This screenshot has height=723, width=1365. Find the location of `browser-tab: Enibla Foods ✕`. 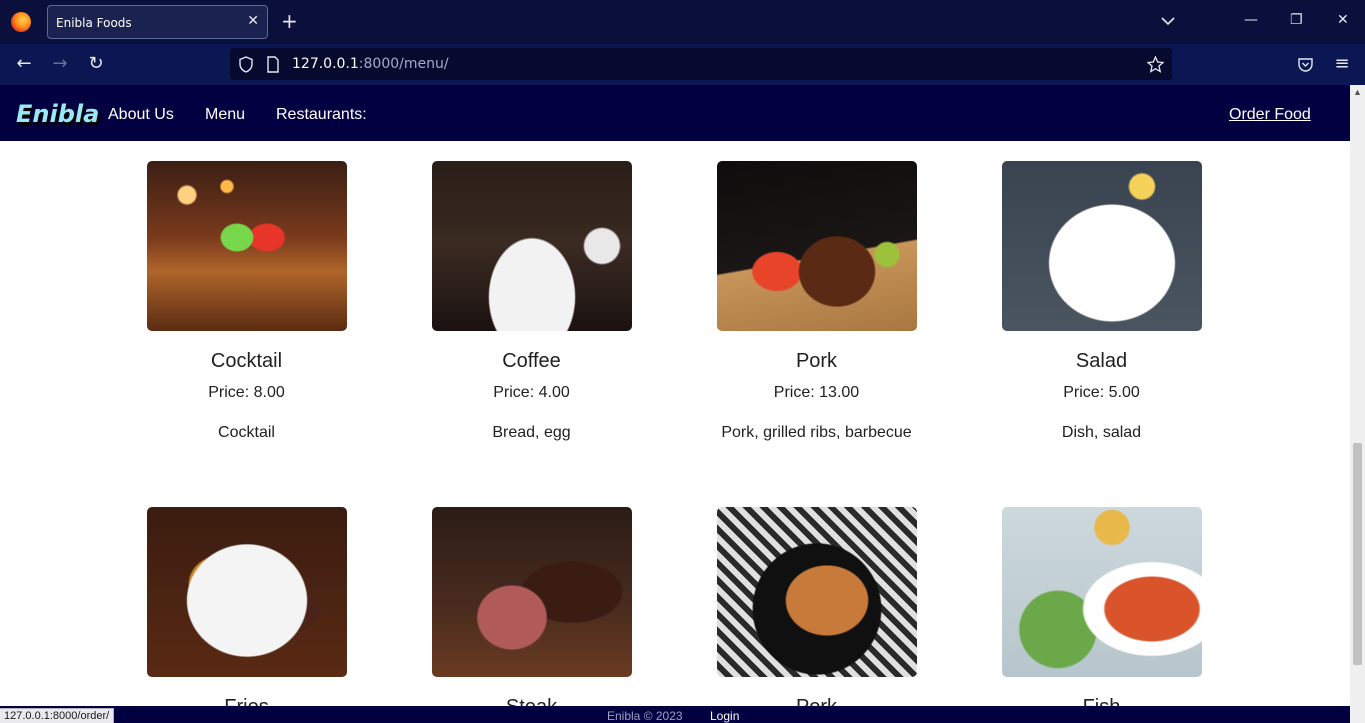

browser-tab: Enibla Foods ✕ is located at coordinates (157, 22).